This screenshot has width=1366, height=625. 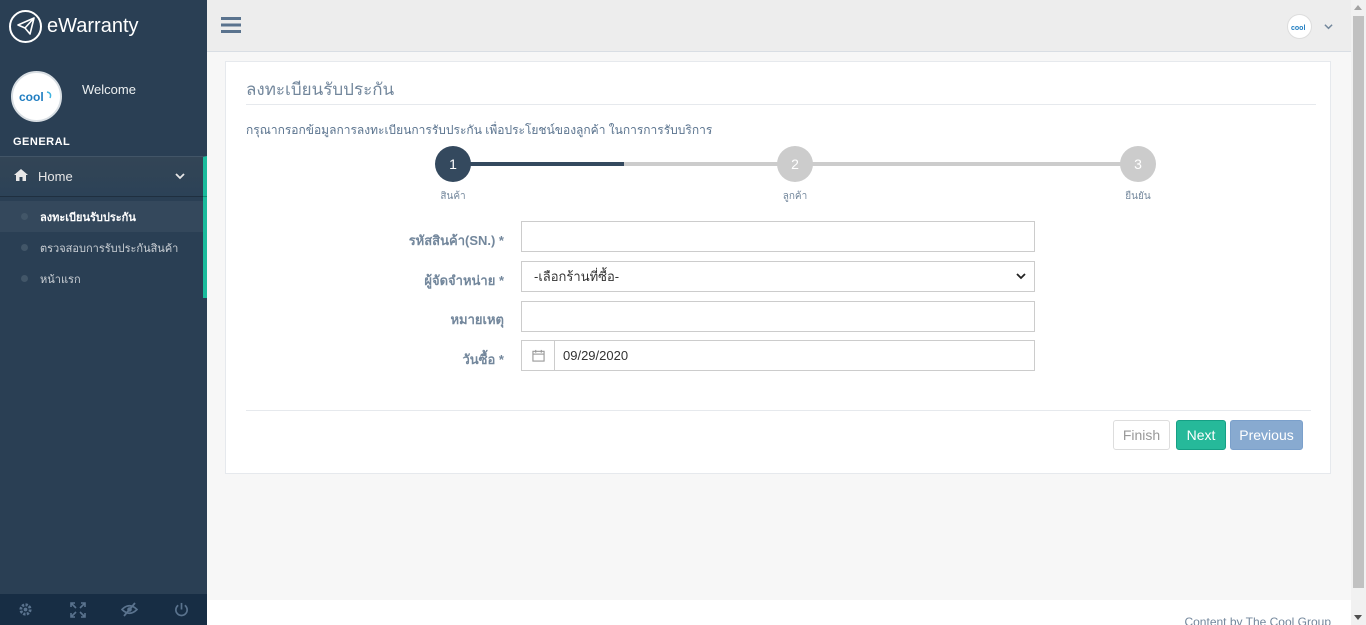 I want to click on power-icon, so click(x=181, y=609).